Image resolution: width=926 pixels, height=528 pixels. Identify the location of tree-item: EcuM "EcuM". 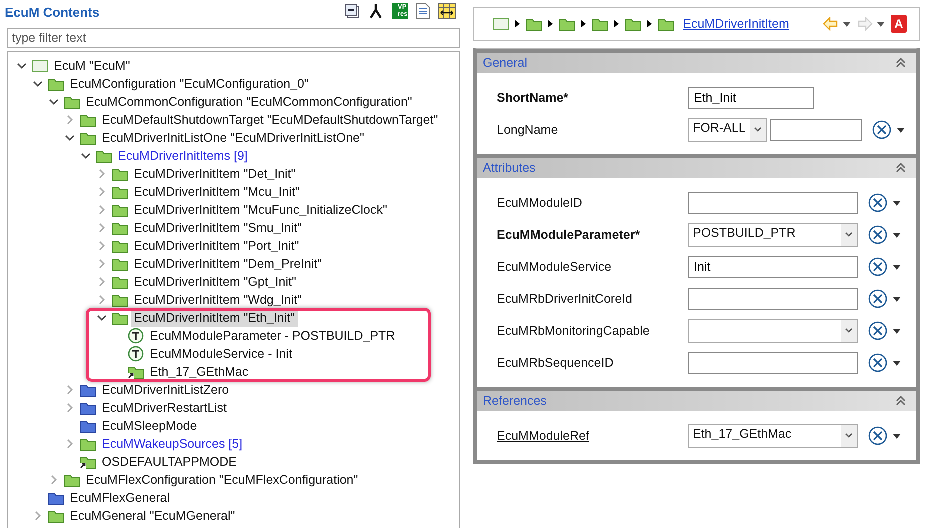
(92, 66).